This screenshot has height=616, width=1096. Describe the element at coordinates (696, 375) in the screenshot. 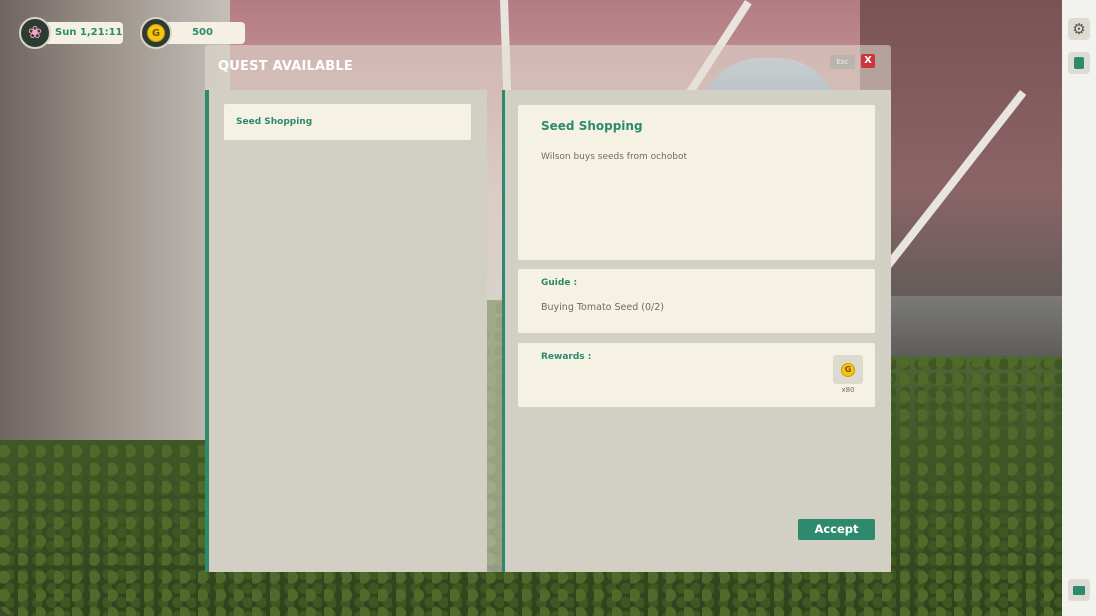

I see `quest-rewards-card: Rewards : G x80` at that location.